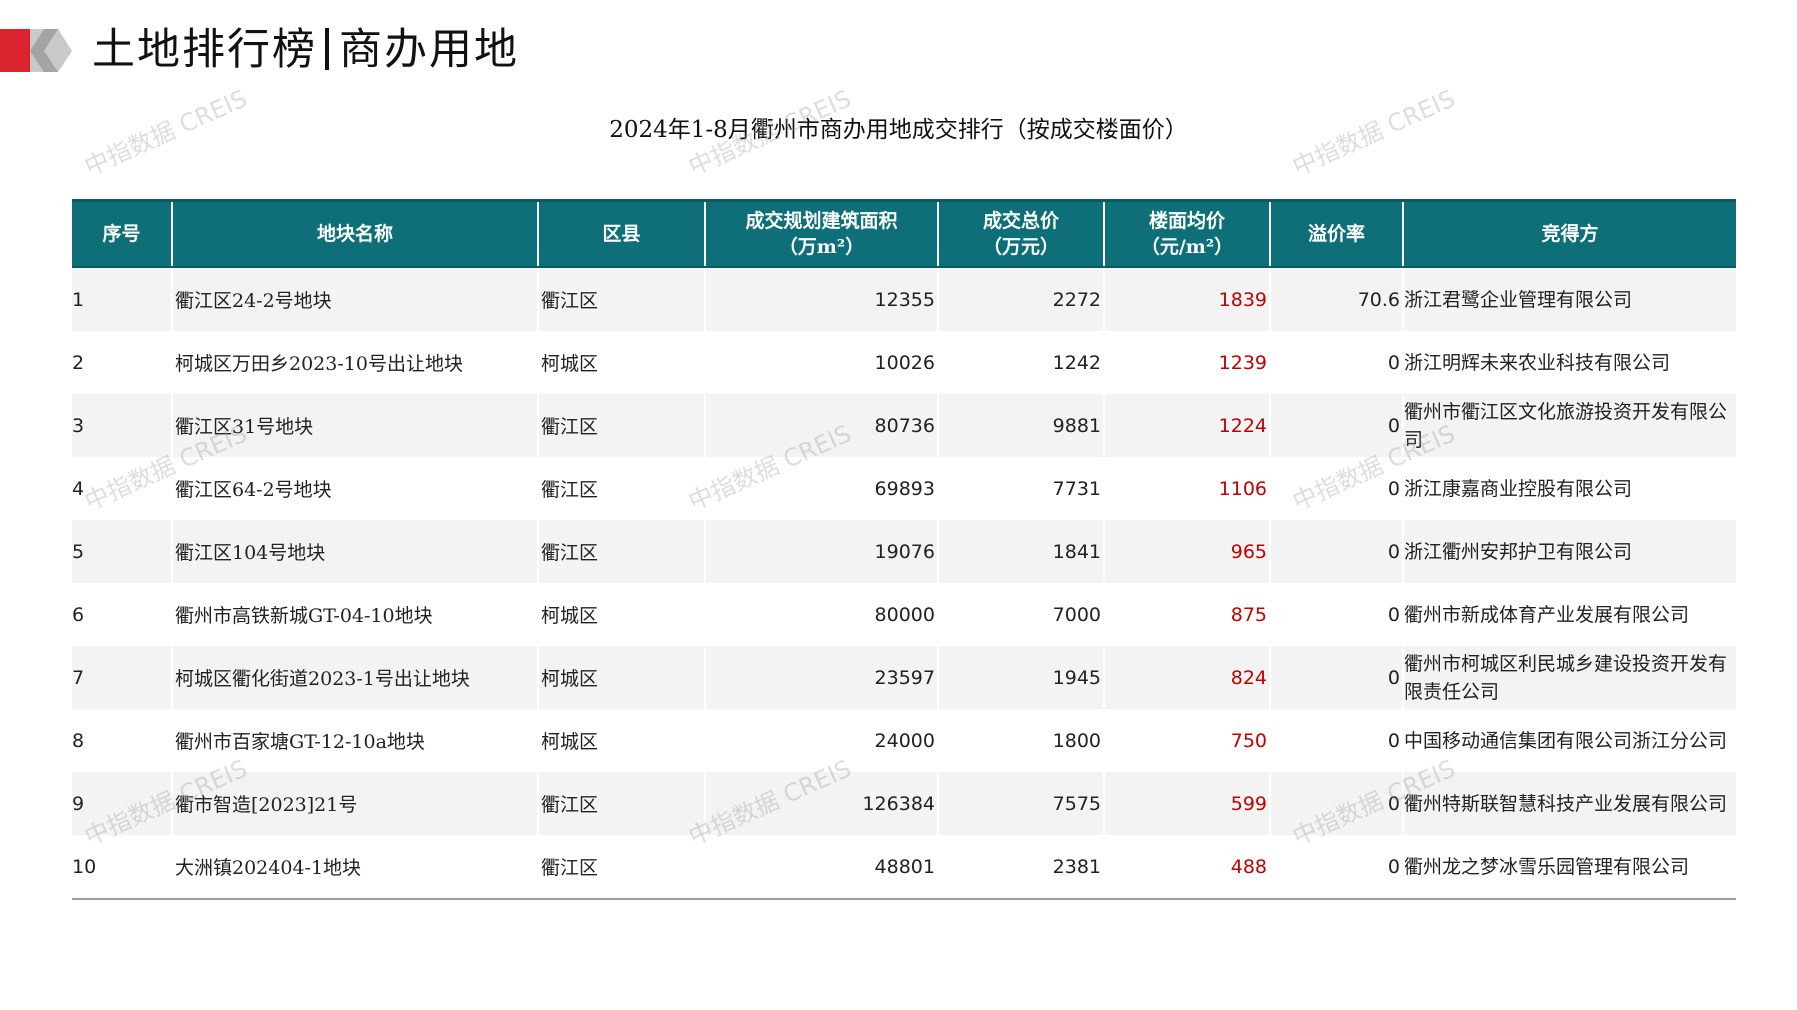 Image resolution: width=1797 pixels, height=1010 pixels. I want to click on cell-rank: 3, so click(122, 425).